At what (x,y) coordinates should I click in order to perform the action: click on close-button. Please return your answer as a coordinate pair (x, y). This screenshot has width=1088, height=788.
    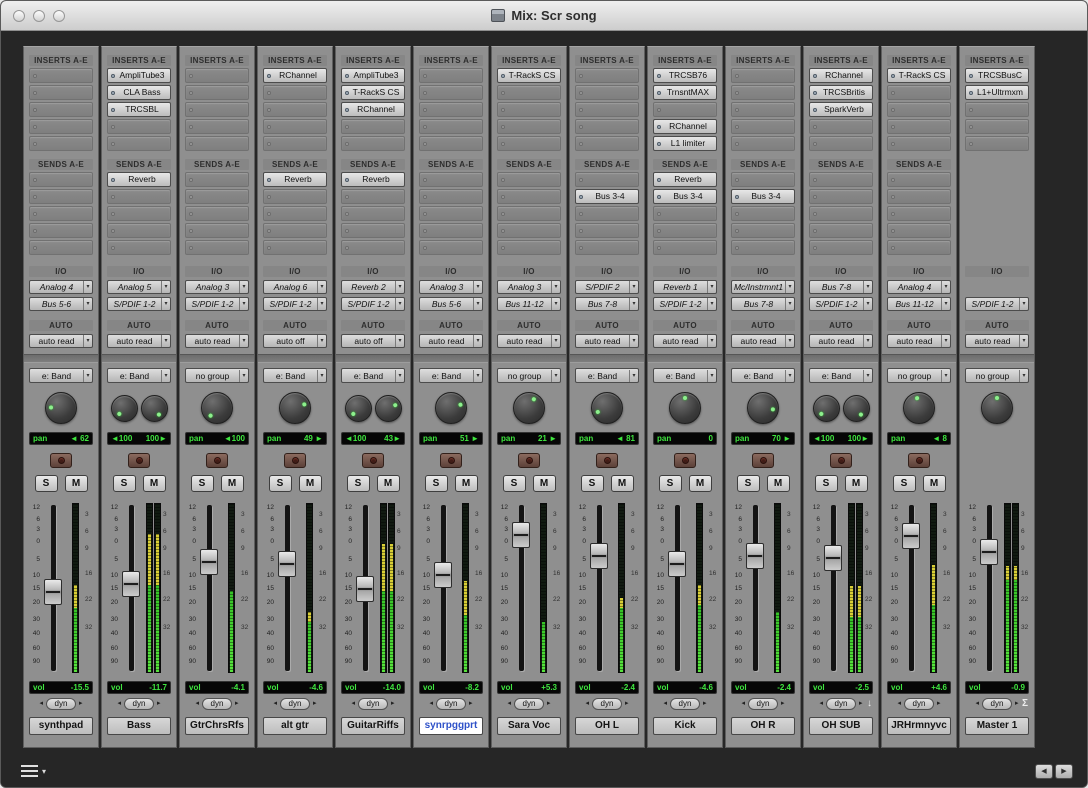
    Looking at the image, I should click on (19, 15).